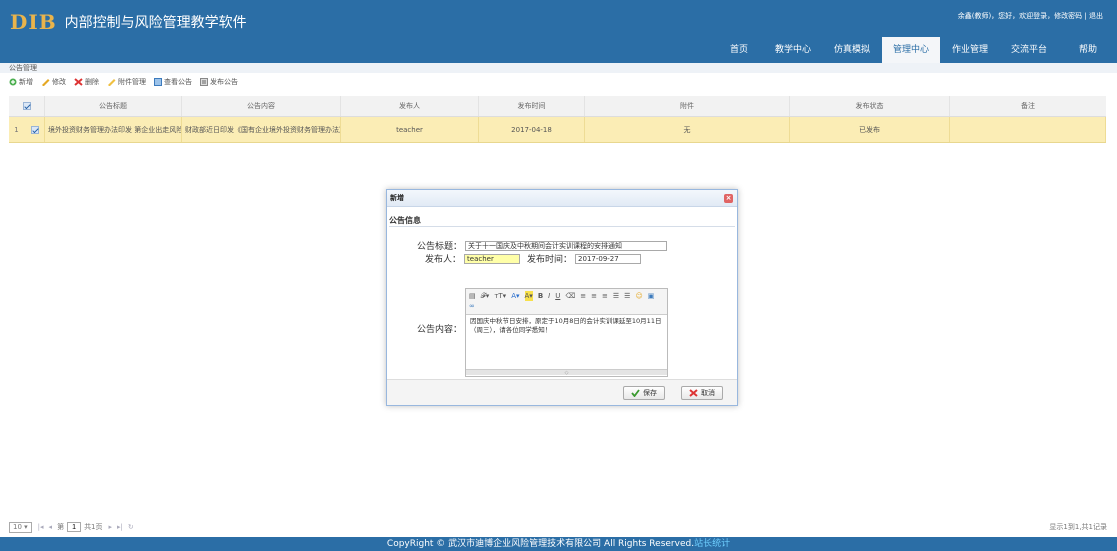 The width and height of the screenshot is (1117, 551). Describe the element at coordinates (224, 82) in the screenshot. I see `publish-label: 发布公告` at that location.